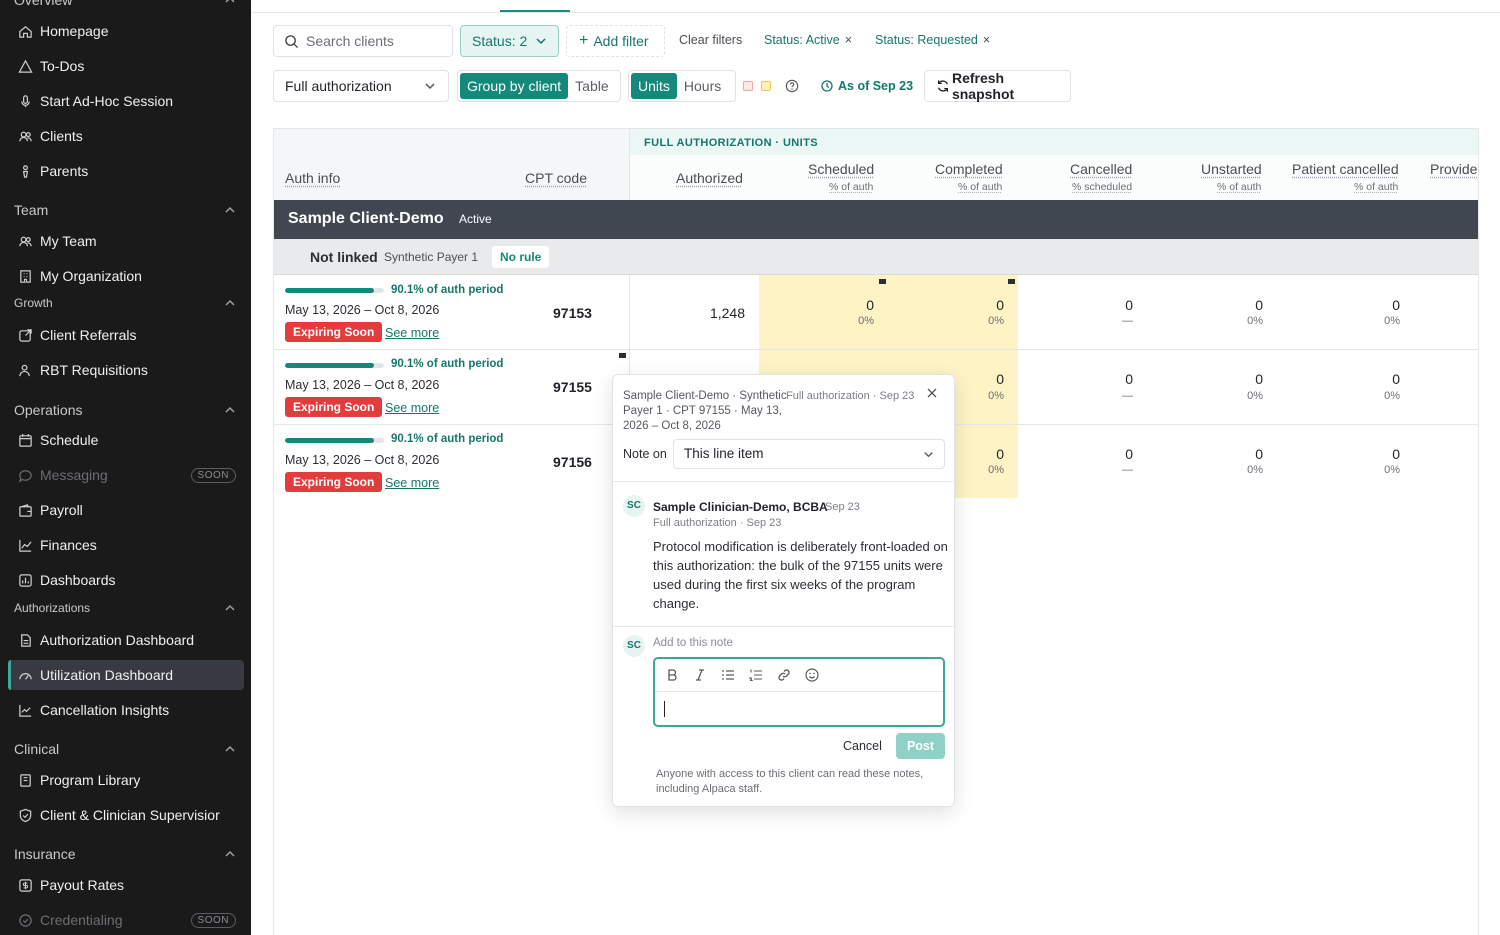 The image size is (1500, 935). I want to click on sidebar-item-start-adhoc-session: Start Ad-Hoc Session, so click(126, 101).